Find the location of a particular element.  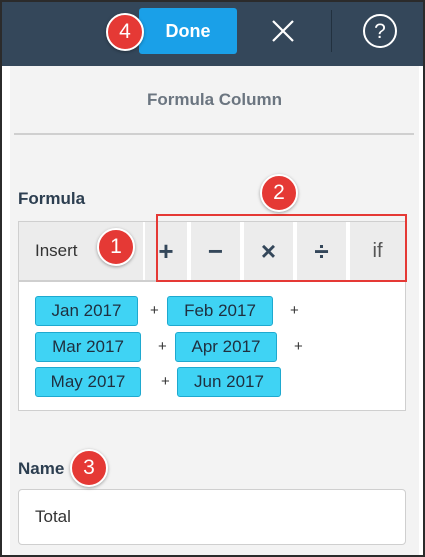

top-bar: Done ? is located at coordinates (212, 34).